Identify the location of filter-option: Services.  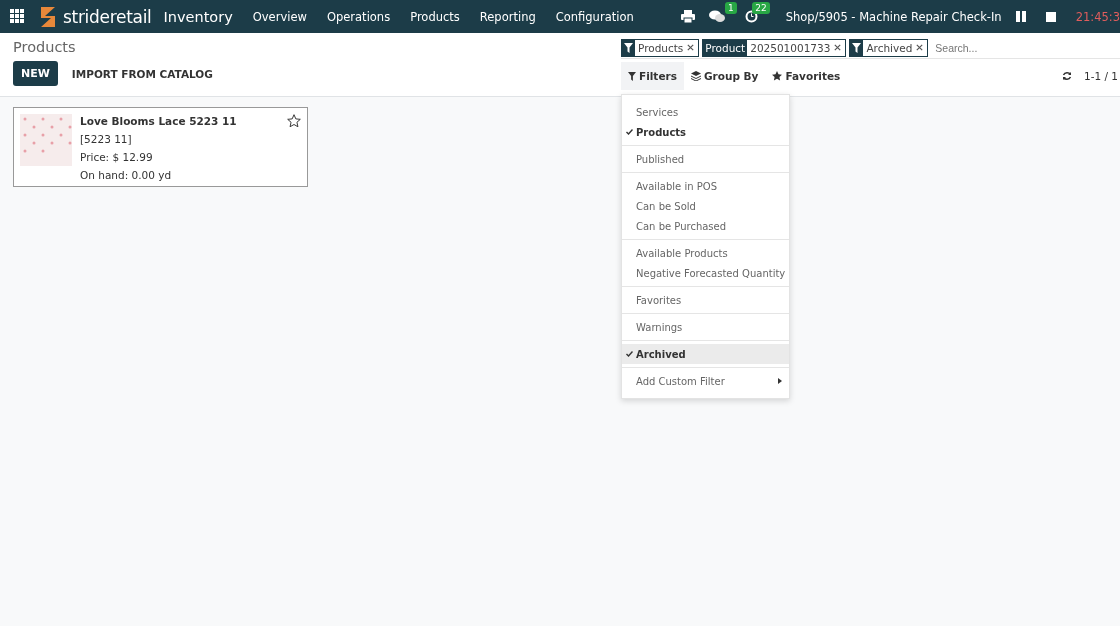
(705, 112).